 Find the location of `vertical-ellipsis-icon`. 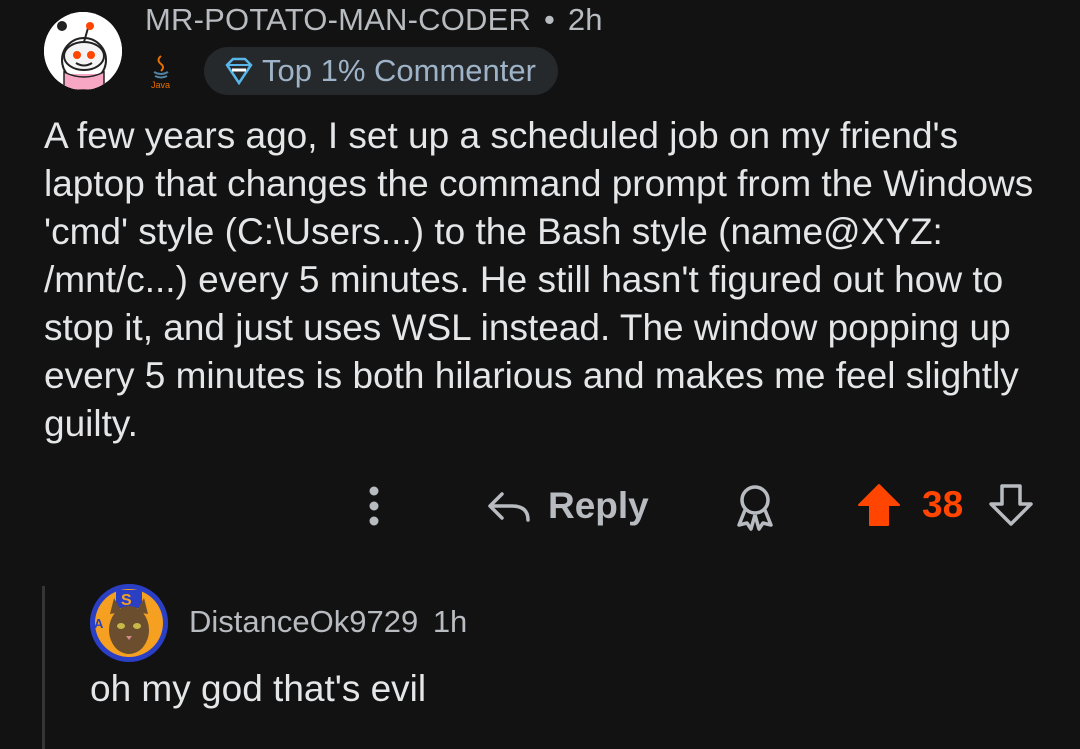

vertical-ellipsis-icon is located at coordinates (374, 506).